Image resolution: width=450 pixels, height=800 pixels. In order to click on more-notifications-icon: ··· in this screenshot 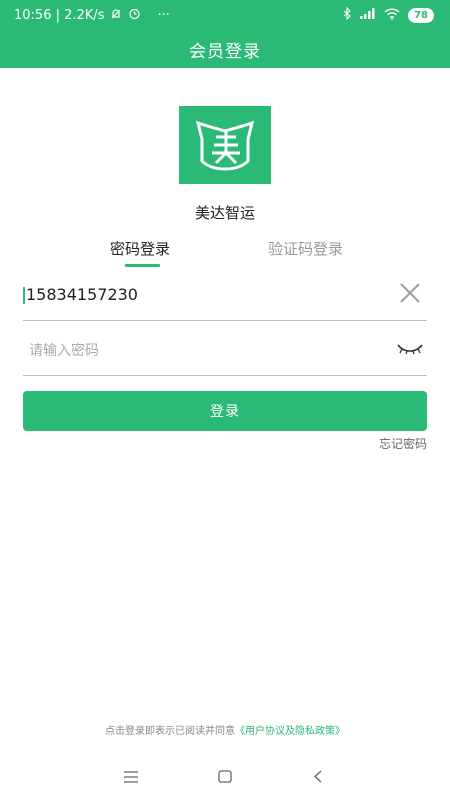, I will do `click(163, 15)`.